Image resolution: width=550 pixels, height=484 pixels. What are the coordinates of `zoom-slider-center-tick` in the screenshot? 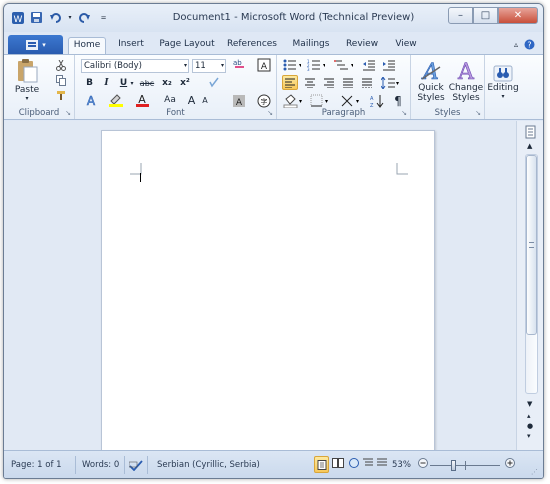 It's located at (465, 465).